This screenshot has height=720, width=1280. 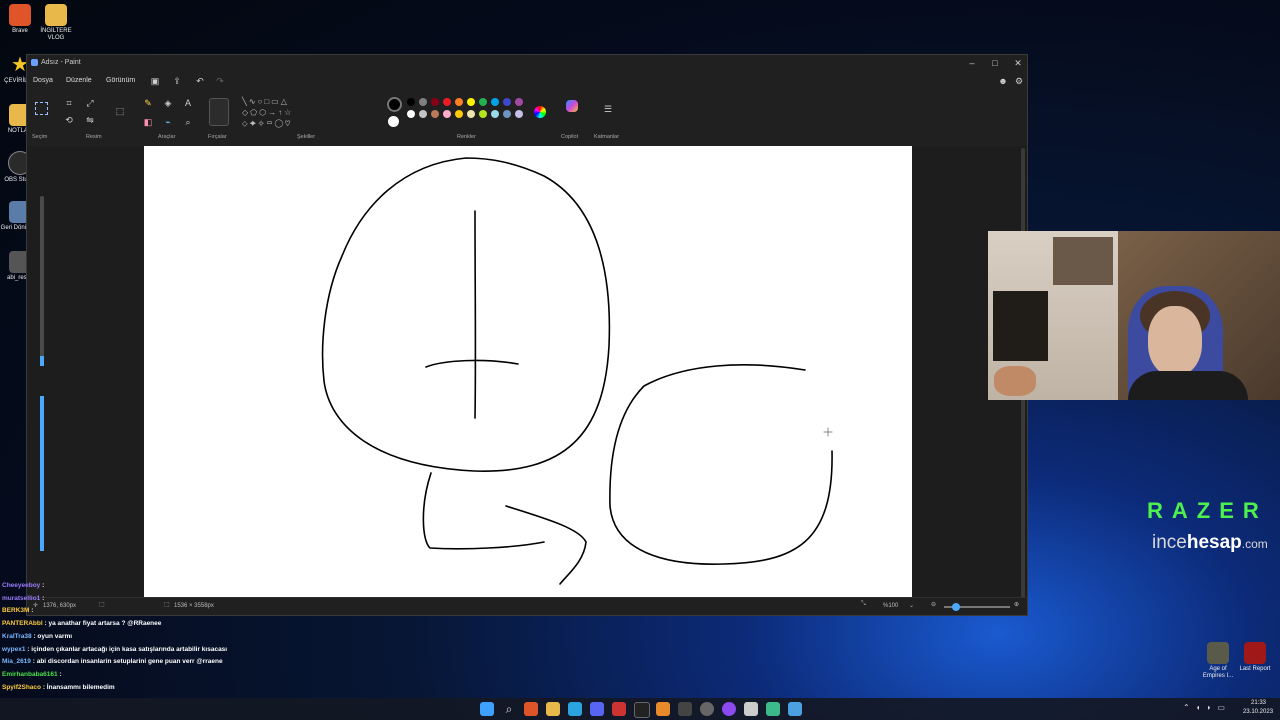 I want to click on desktop-icon-last-report: Last Report, so click(x=1255, y=657).